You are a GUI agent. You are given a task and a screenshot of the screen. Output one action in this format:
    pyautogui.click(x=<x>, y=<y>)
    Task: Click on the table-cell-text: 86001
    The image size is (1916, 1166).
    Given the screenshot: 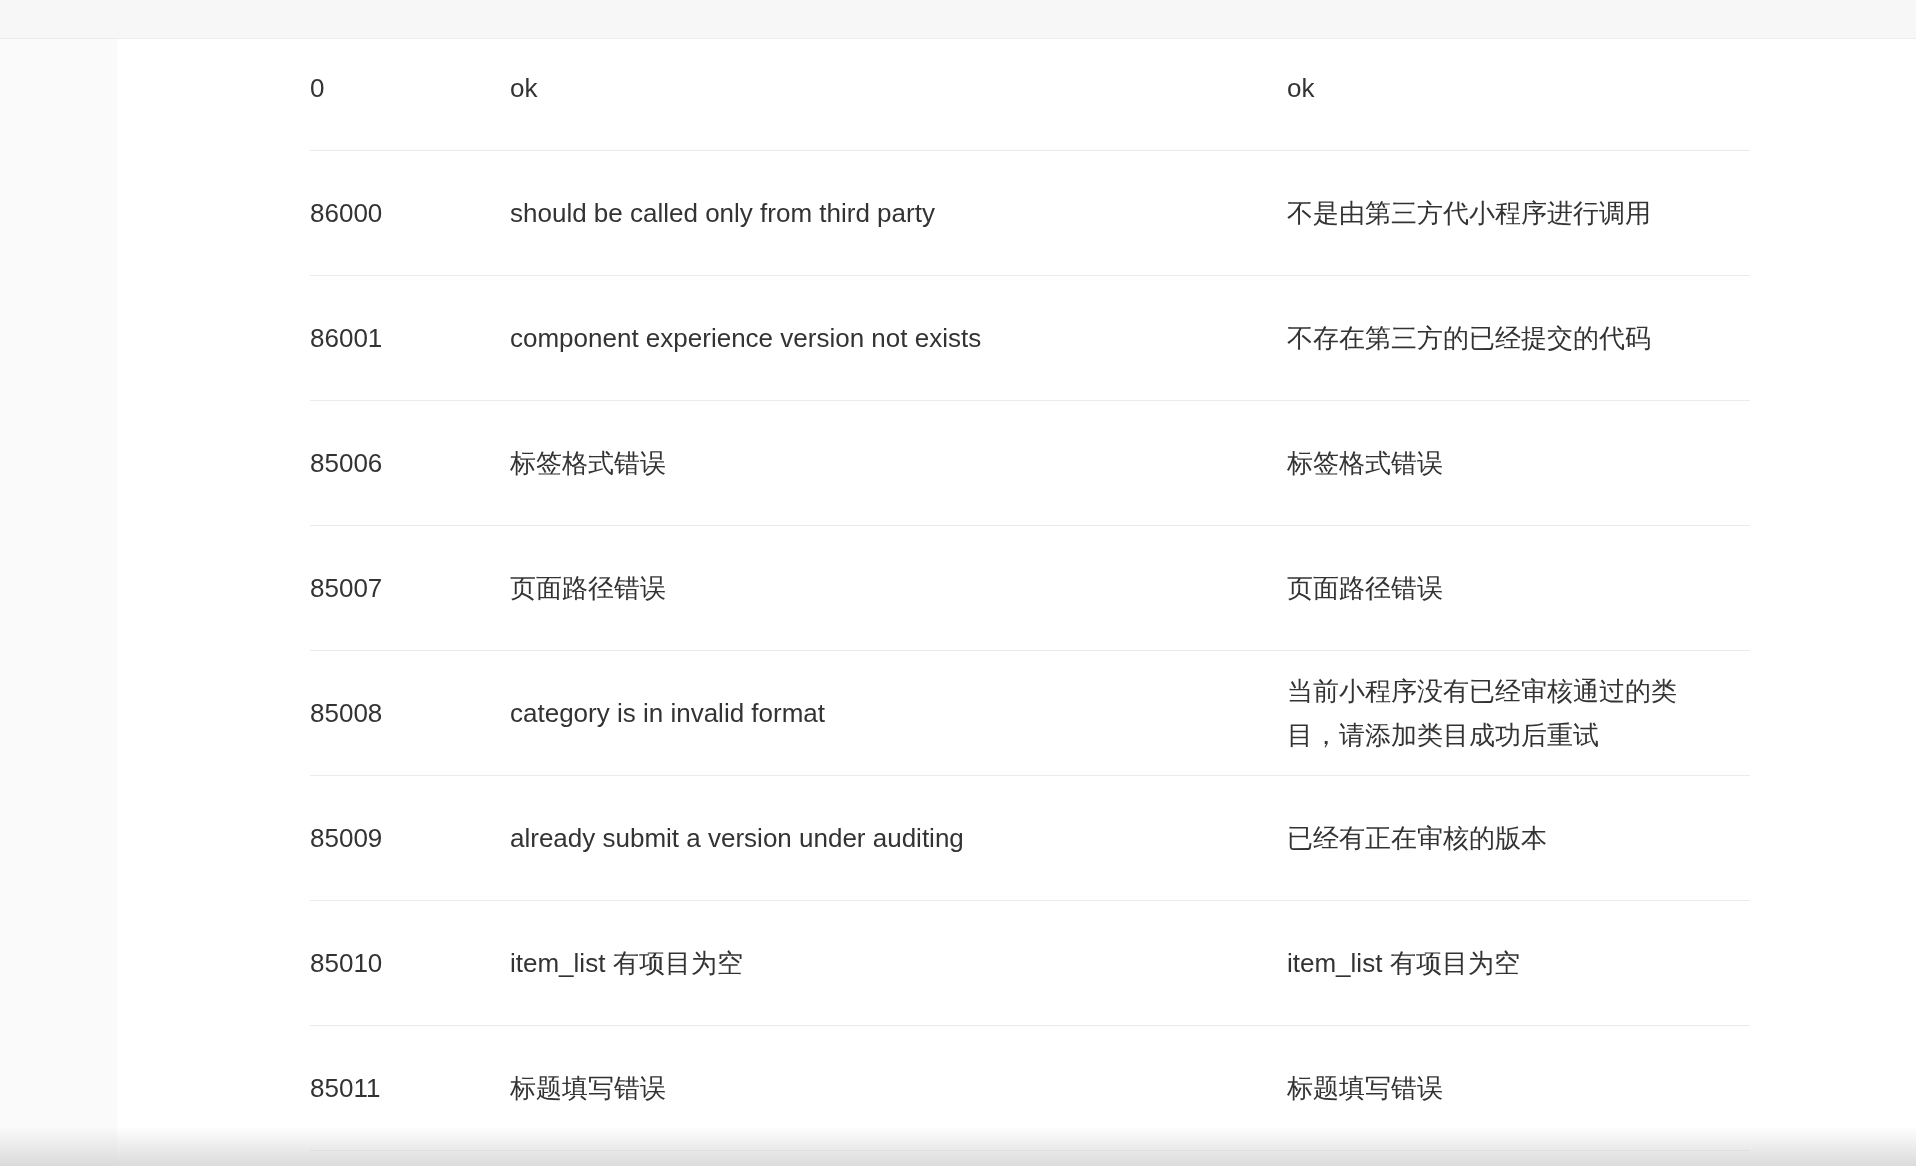 What is the action you would take?
    pyautogui.click(x=347, y=338)
    